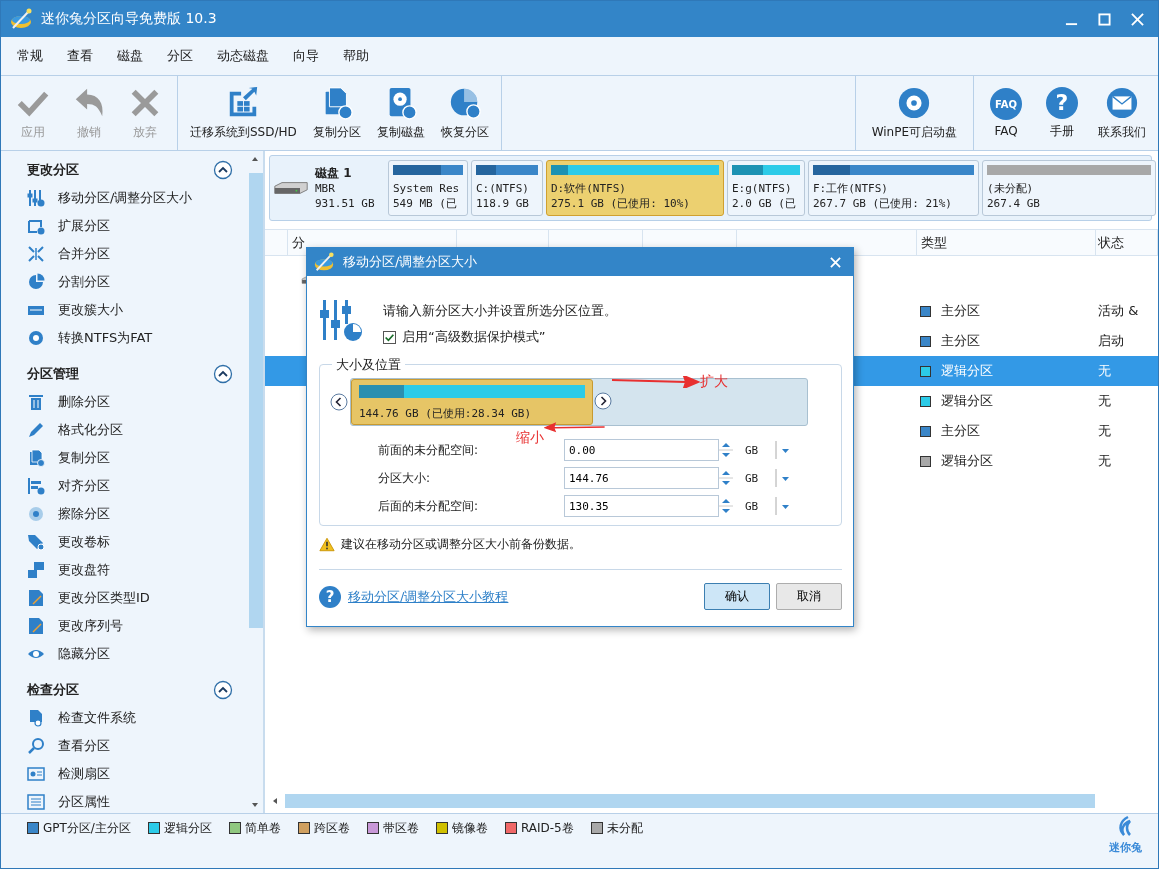 Image resolution: width=1159 pixels, height=869 pixels. Describe the element at coordinates (764, 203) in the screenshot. I see `partition-size: 2.0 GB (已` at that location.